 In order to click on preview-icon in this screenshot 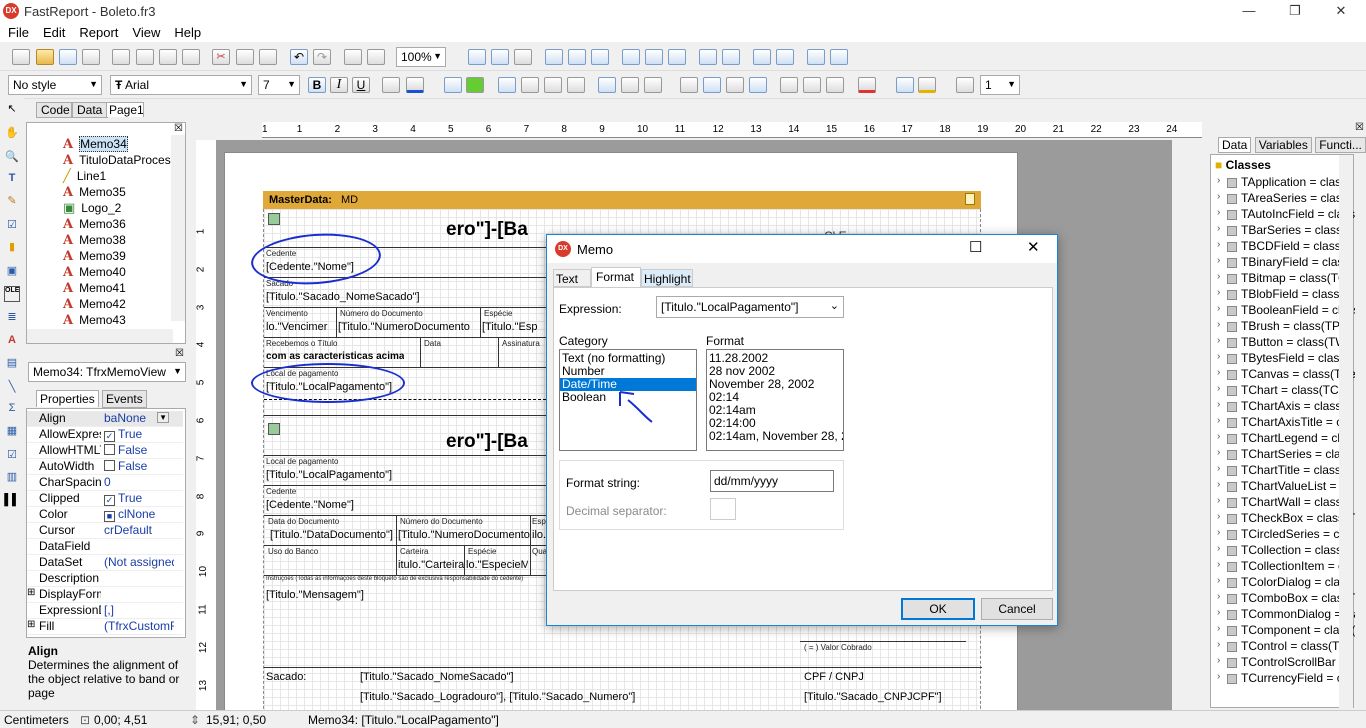, I will do `click(91, 57)`.